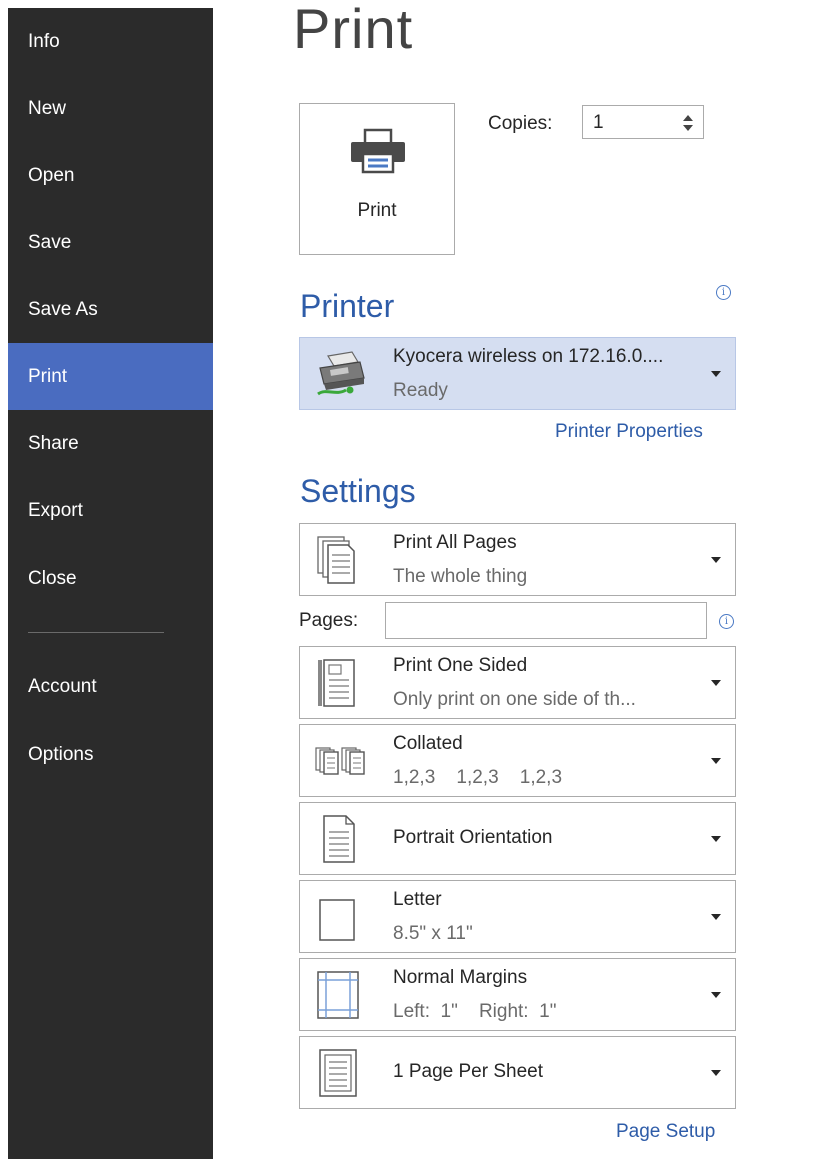  I want to click on settings-heading: Settings, so click(358, 491).